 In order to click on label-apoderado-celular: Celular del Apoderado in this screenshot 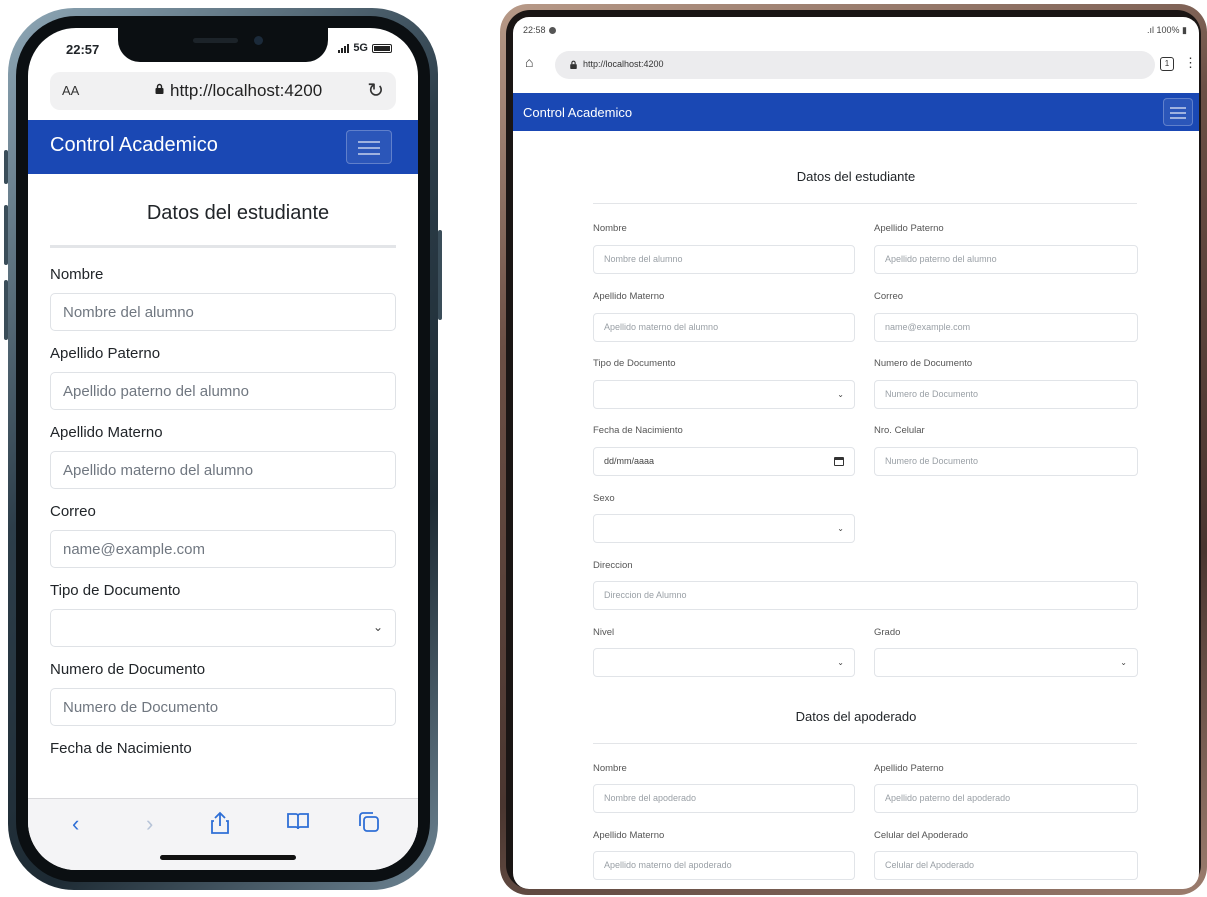, I will do `click(921, 835)`.